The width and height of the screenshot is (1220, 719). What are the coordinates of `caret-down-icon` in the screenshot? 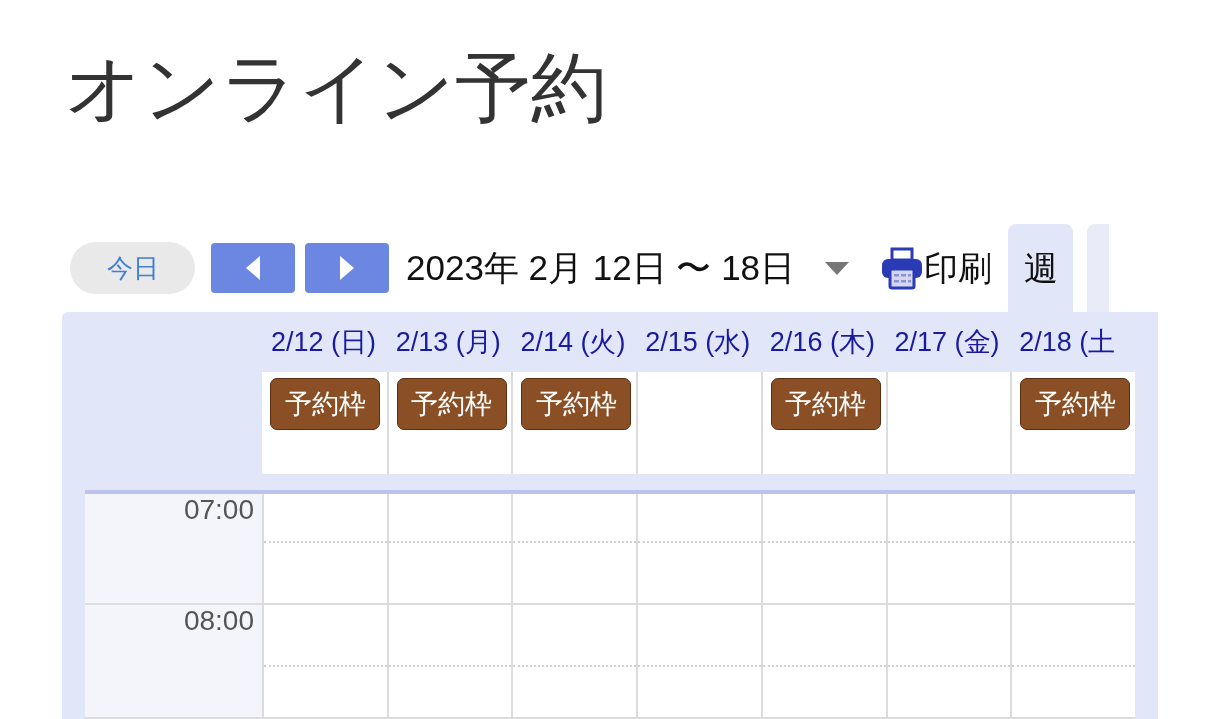 It's located at (837, 268).